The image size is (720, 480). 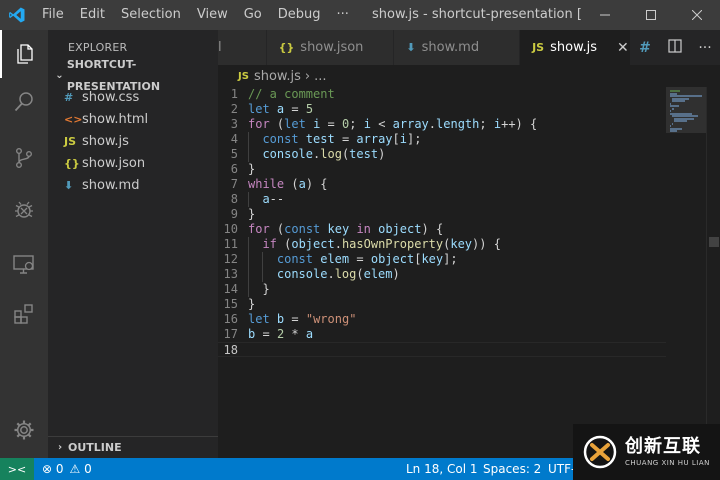 I want to click on debug-icon, so click(x=24, y=209).